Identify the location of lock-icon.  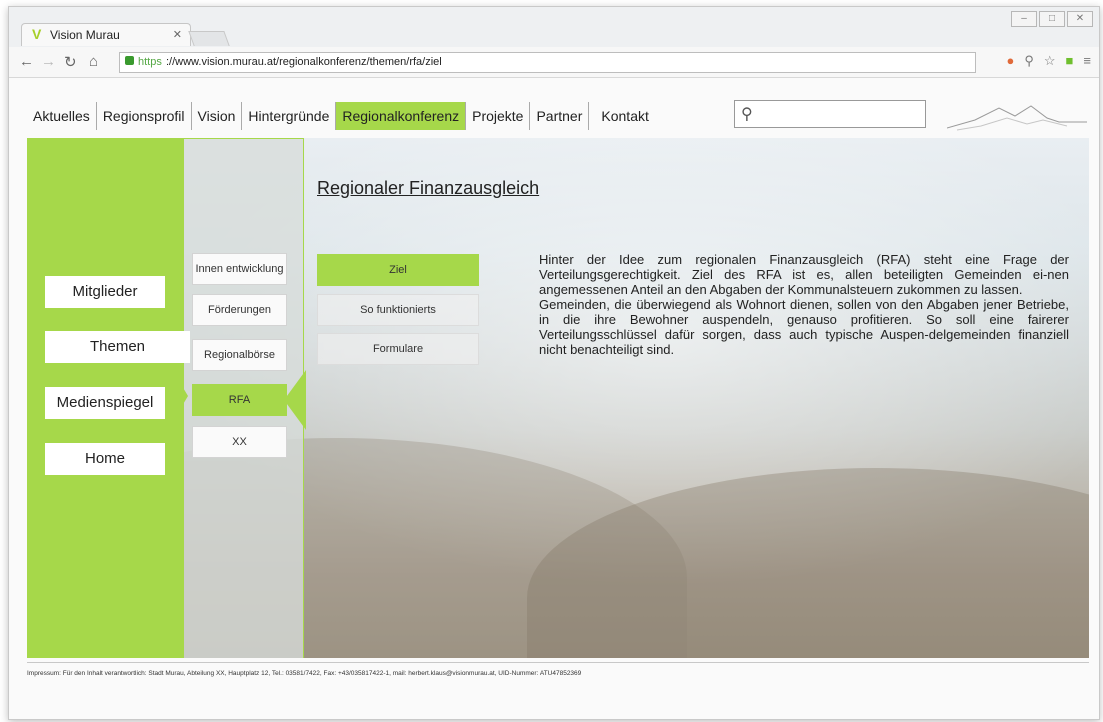
(129, 60).